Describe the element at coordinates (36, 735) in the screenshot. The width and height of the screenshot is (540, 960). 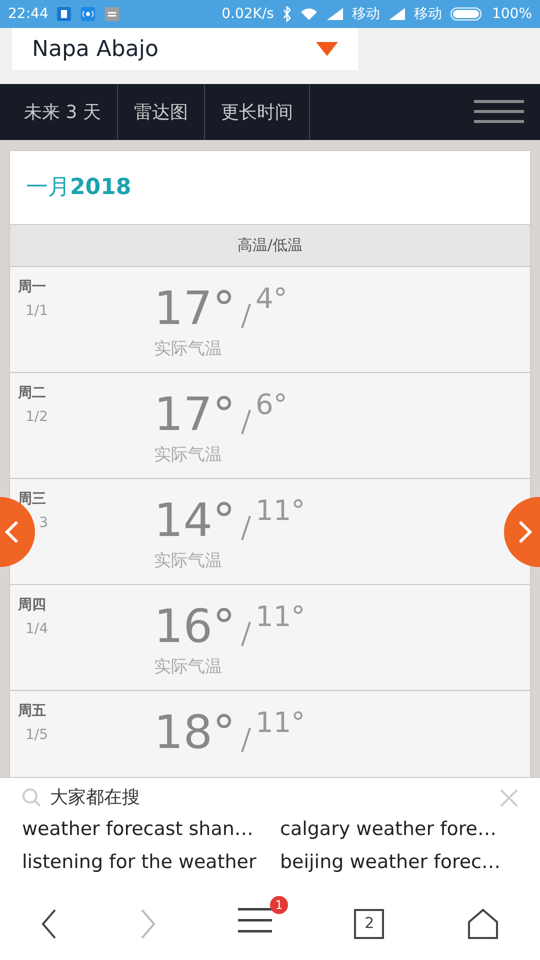
I see `date-text: 1/5` at that location.